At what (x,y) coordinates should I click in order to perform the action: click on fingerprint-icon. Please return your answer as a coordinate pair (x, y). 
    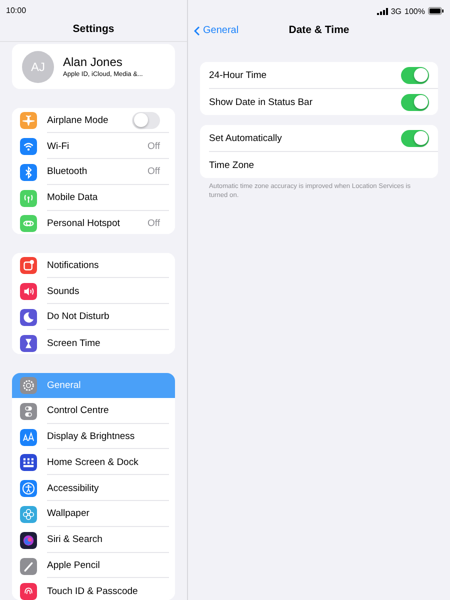
    Looking at the image, I should click on (28, 591).